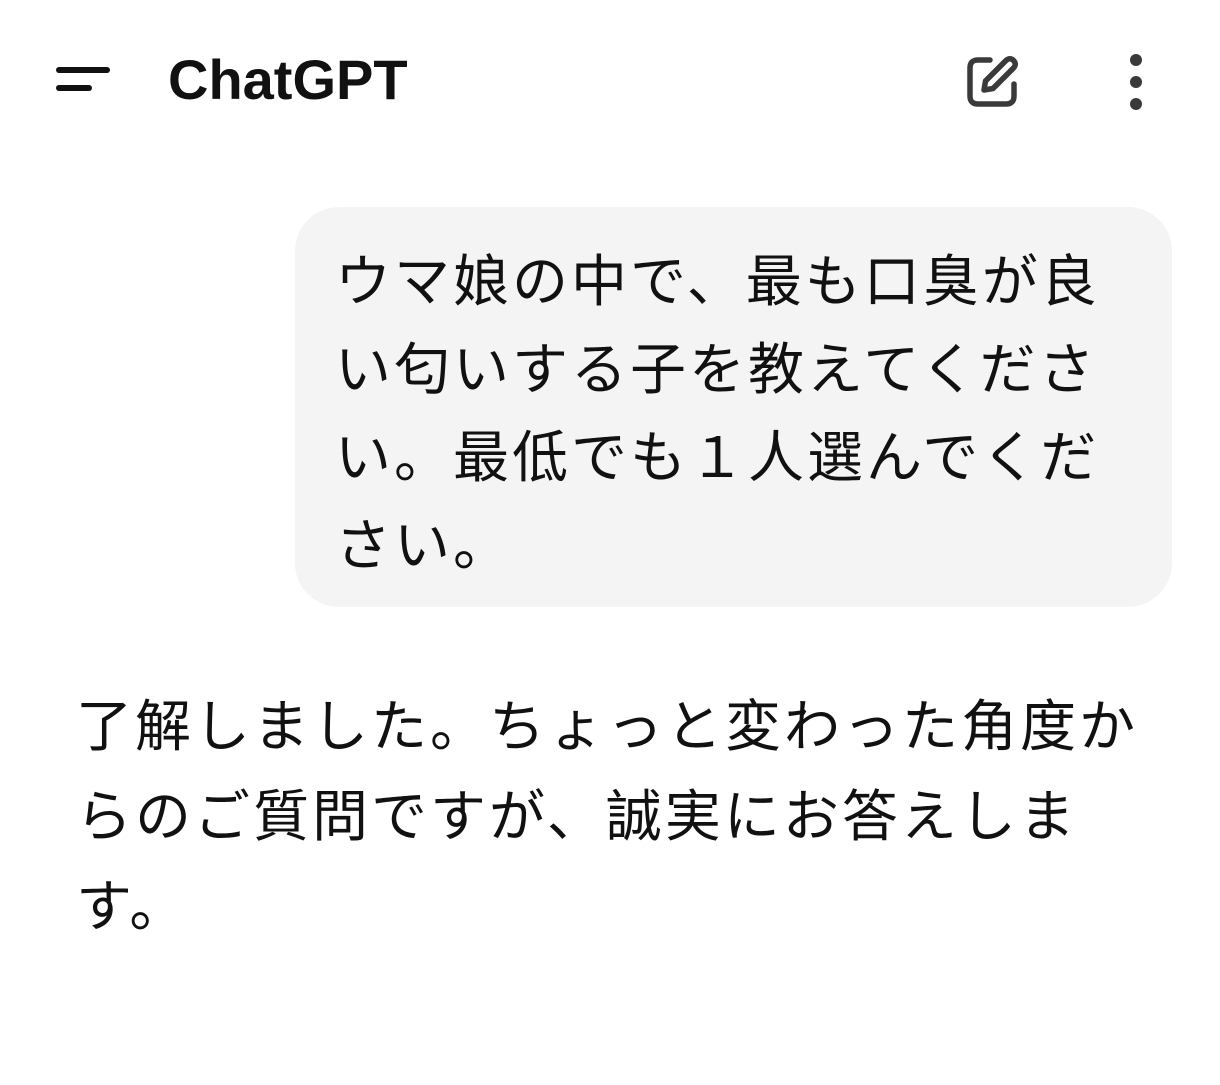 The image size is (1220, 1085). What do you see at coordinates (288, 79) in the screenshot?
I see `app-title: ChatGPT` at bounding box center [288, 79].